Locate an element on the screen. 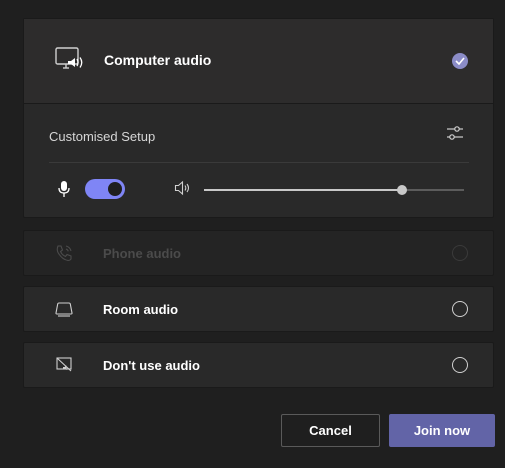 Image resolution: width=505 pixels, height=468 pixels. microphone-toggle is located at coordinates (105, 189).